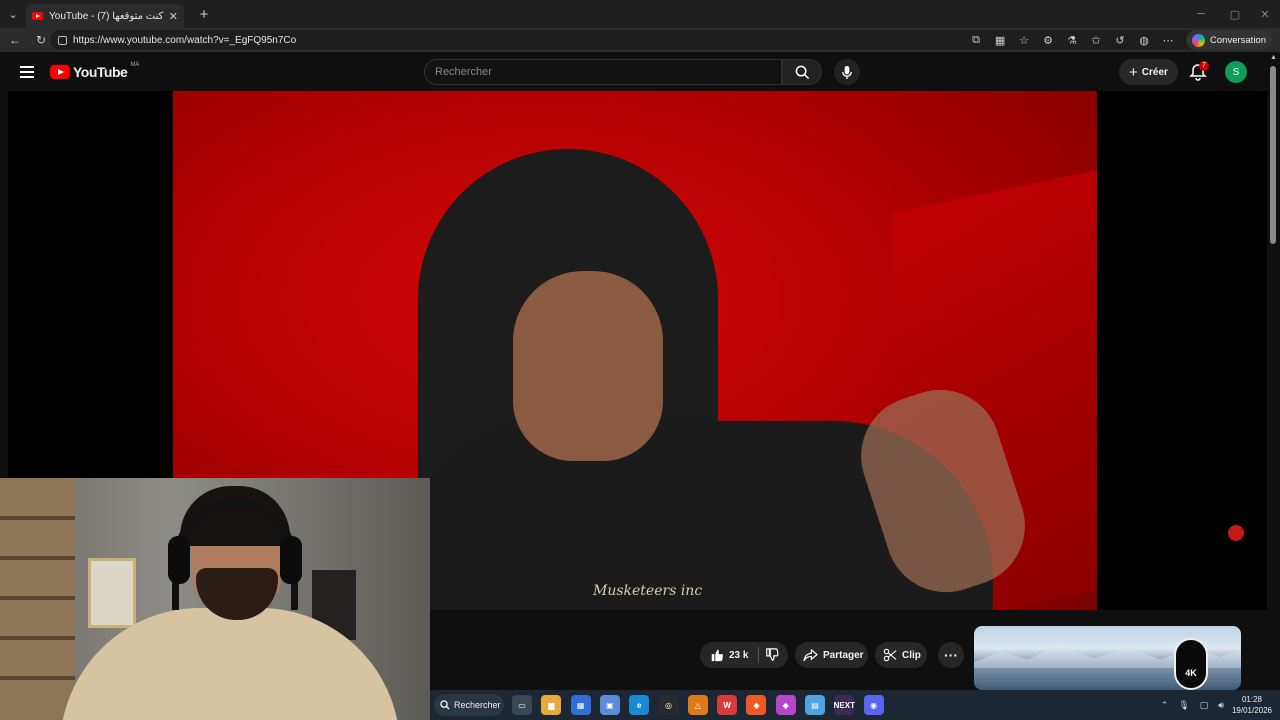 The width and height of the screenshot is (1280, 720). Describe the element at coordinates (13, 14) in the screenshot. I see `tab-menu-icon: ⌄` at that location.